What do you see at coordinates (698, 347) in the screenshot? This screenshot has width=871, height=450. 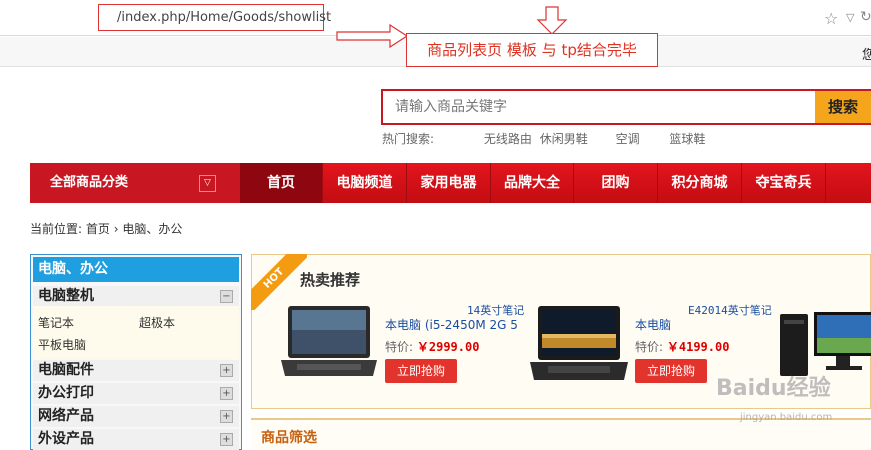 I see `price-value: ￥4199.00` at bounding box center [698, 347].